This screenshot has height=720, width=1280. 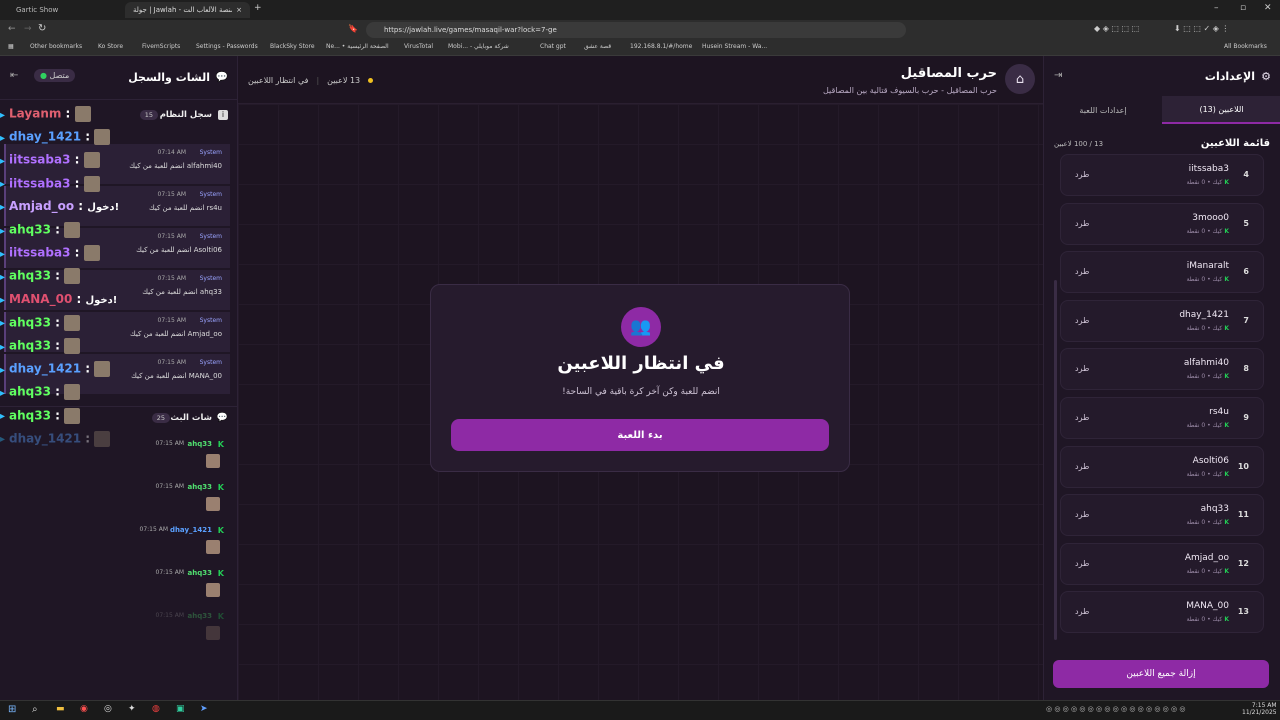 I want to click on bookmark-item: VirusTotal, so click(x=418, y=46).